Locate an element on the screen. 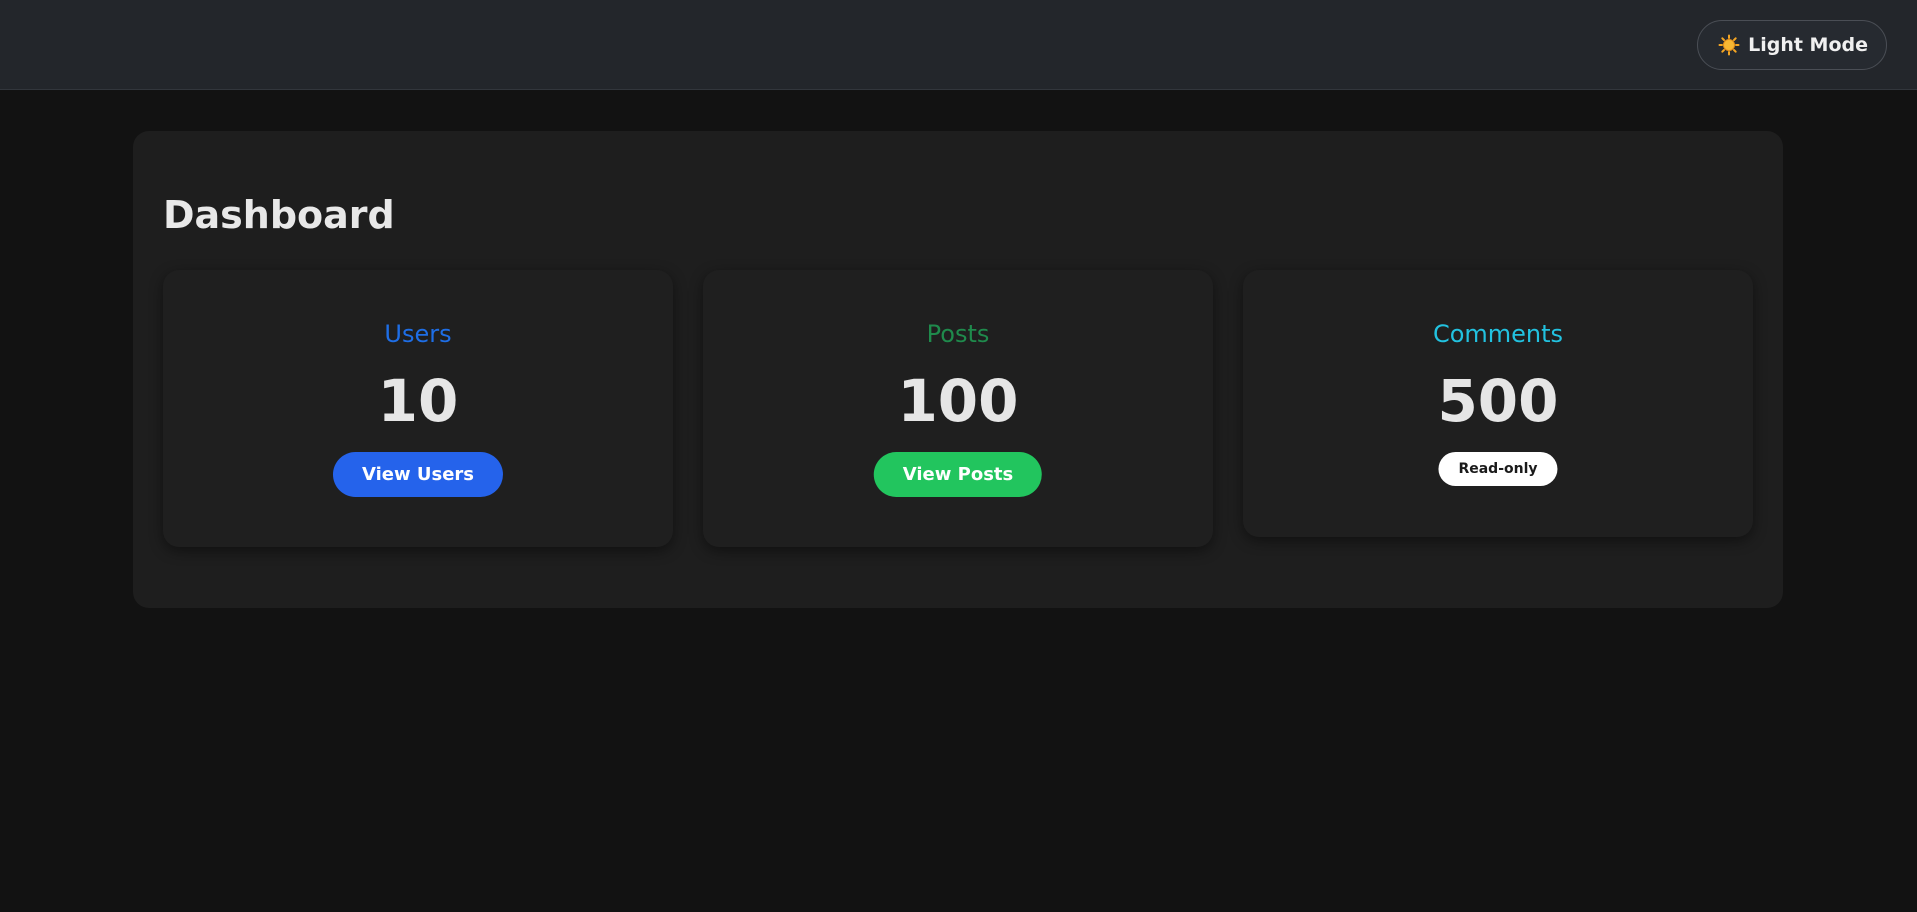 Image resolution: width=1917 pixels, height=912 pixels. comments-card: Comments 500 Read-only is located at coordinates (1498, 403).